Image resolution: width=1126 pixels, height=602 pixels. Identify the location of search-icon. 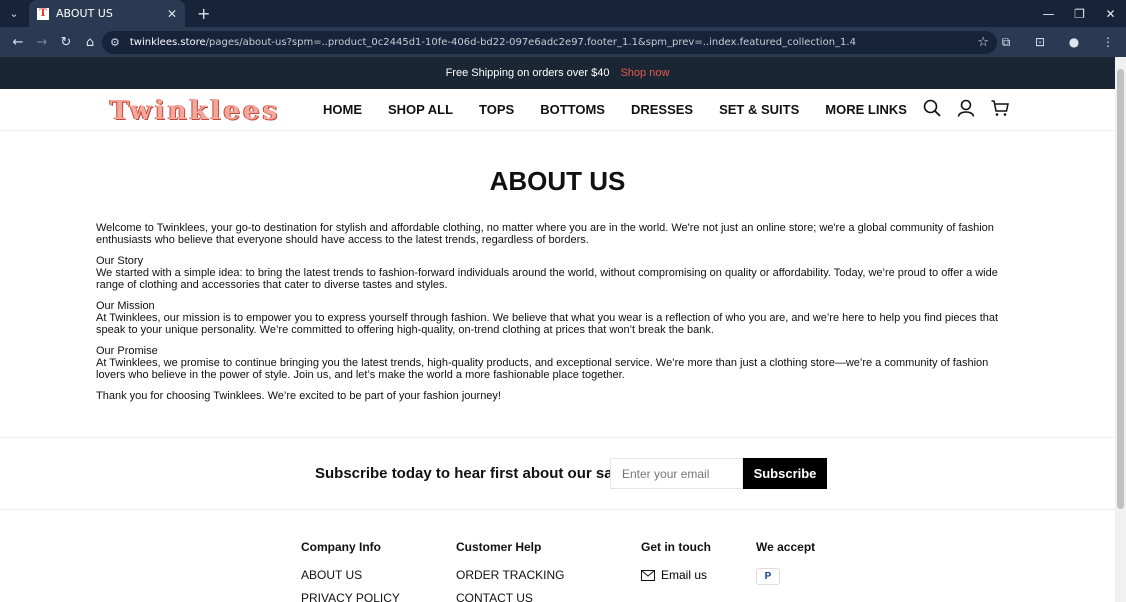
(932, 108).